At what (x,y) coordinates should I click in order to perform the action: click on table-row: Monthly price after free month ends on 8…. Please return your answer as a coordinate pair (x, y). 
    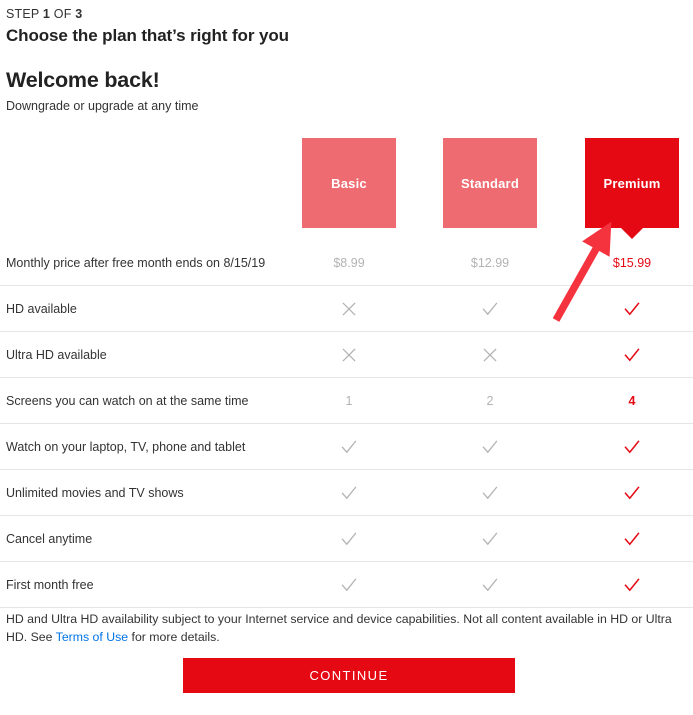
    Looking at the image, I should click on (346, 263).